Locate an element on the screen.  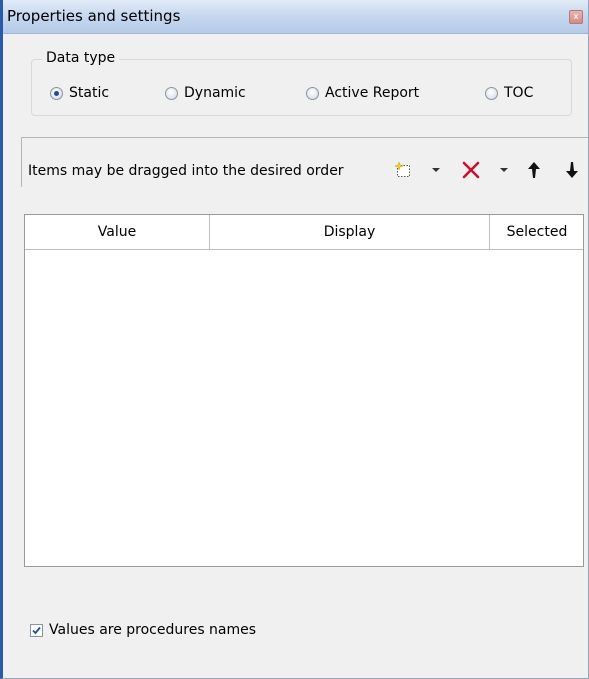
radio-active-report: Active Report is located at coordinates (362, 93).